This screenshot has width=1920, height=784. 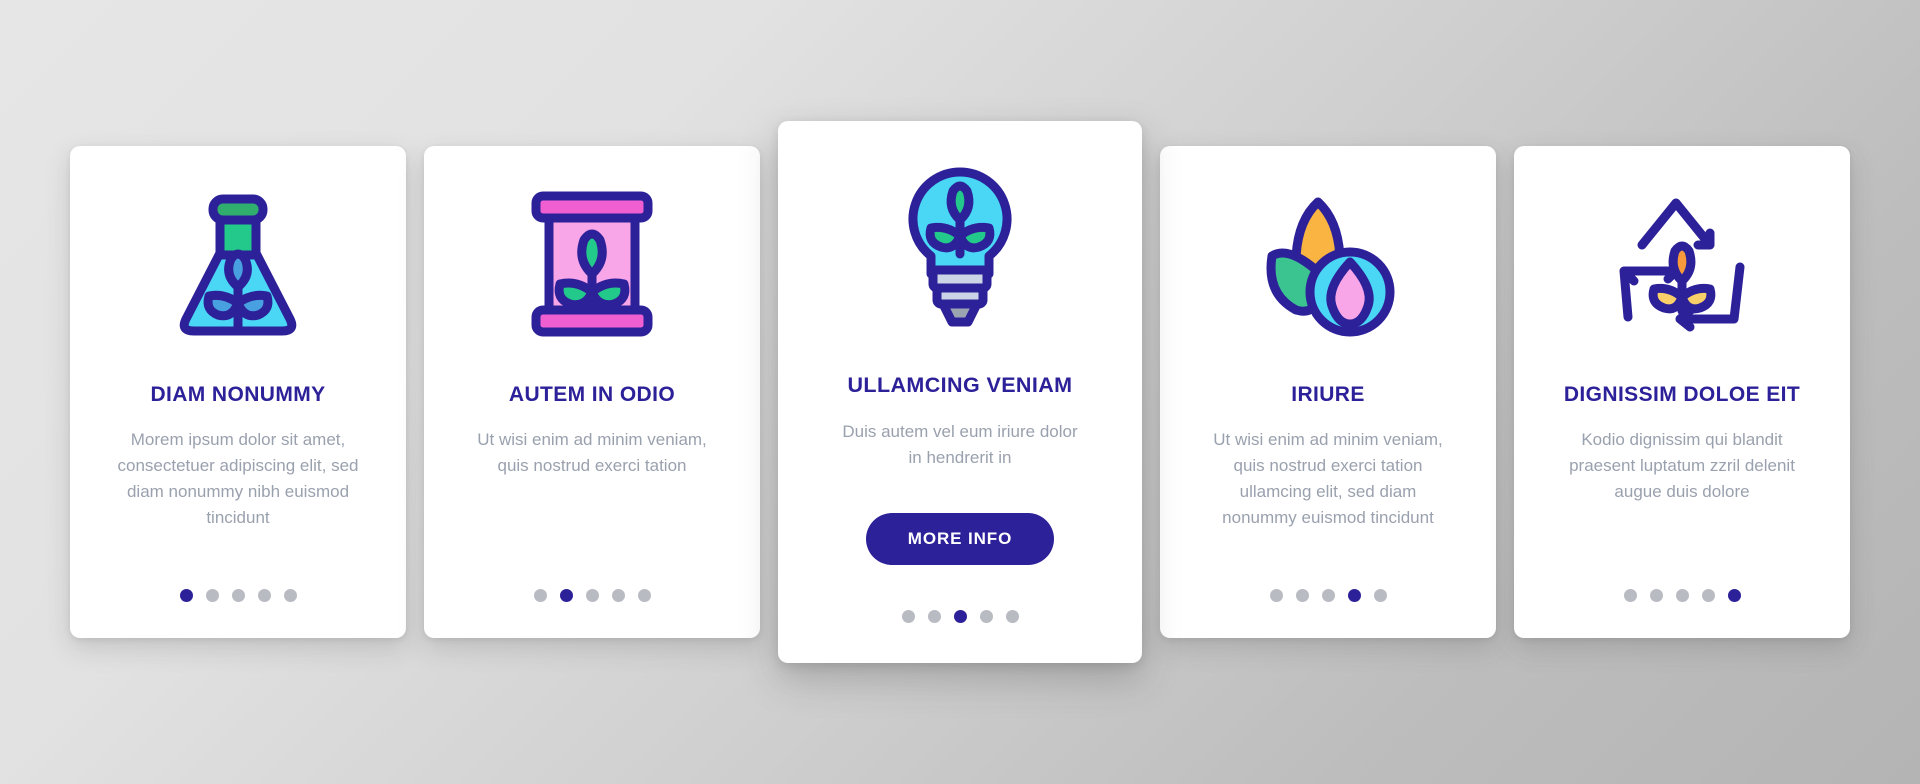 I want to click on card-title: IRIURE, so click(x=1328, y=394).